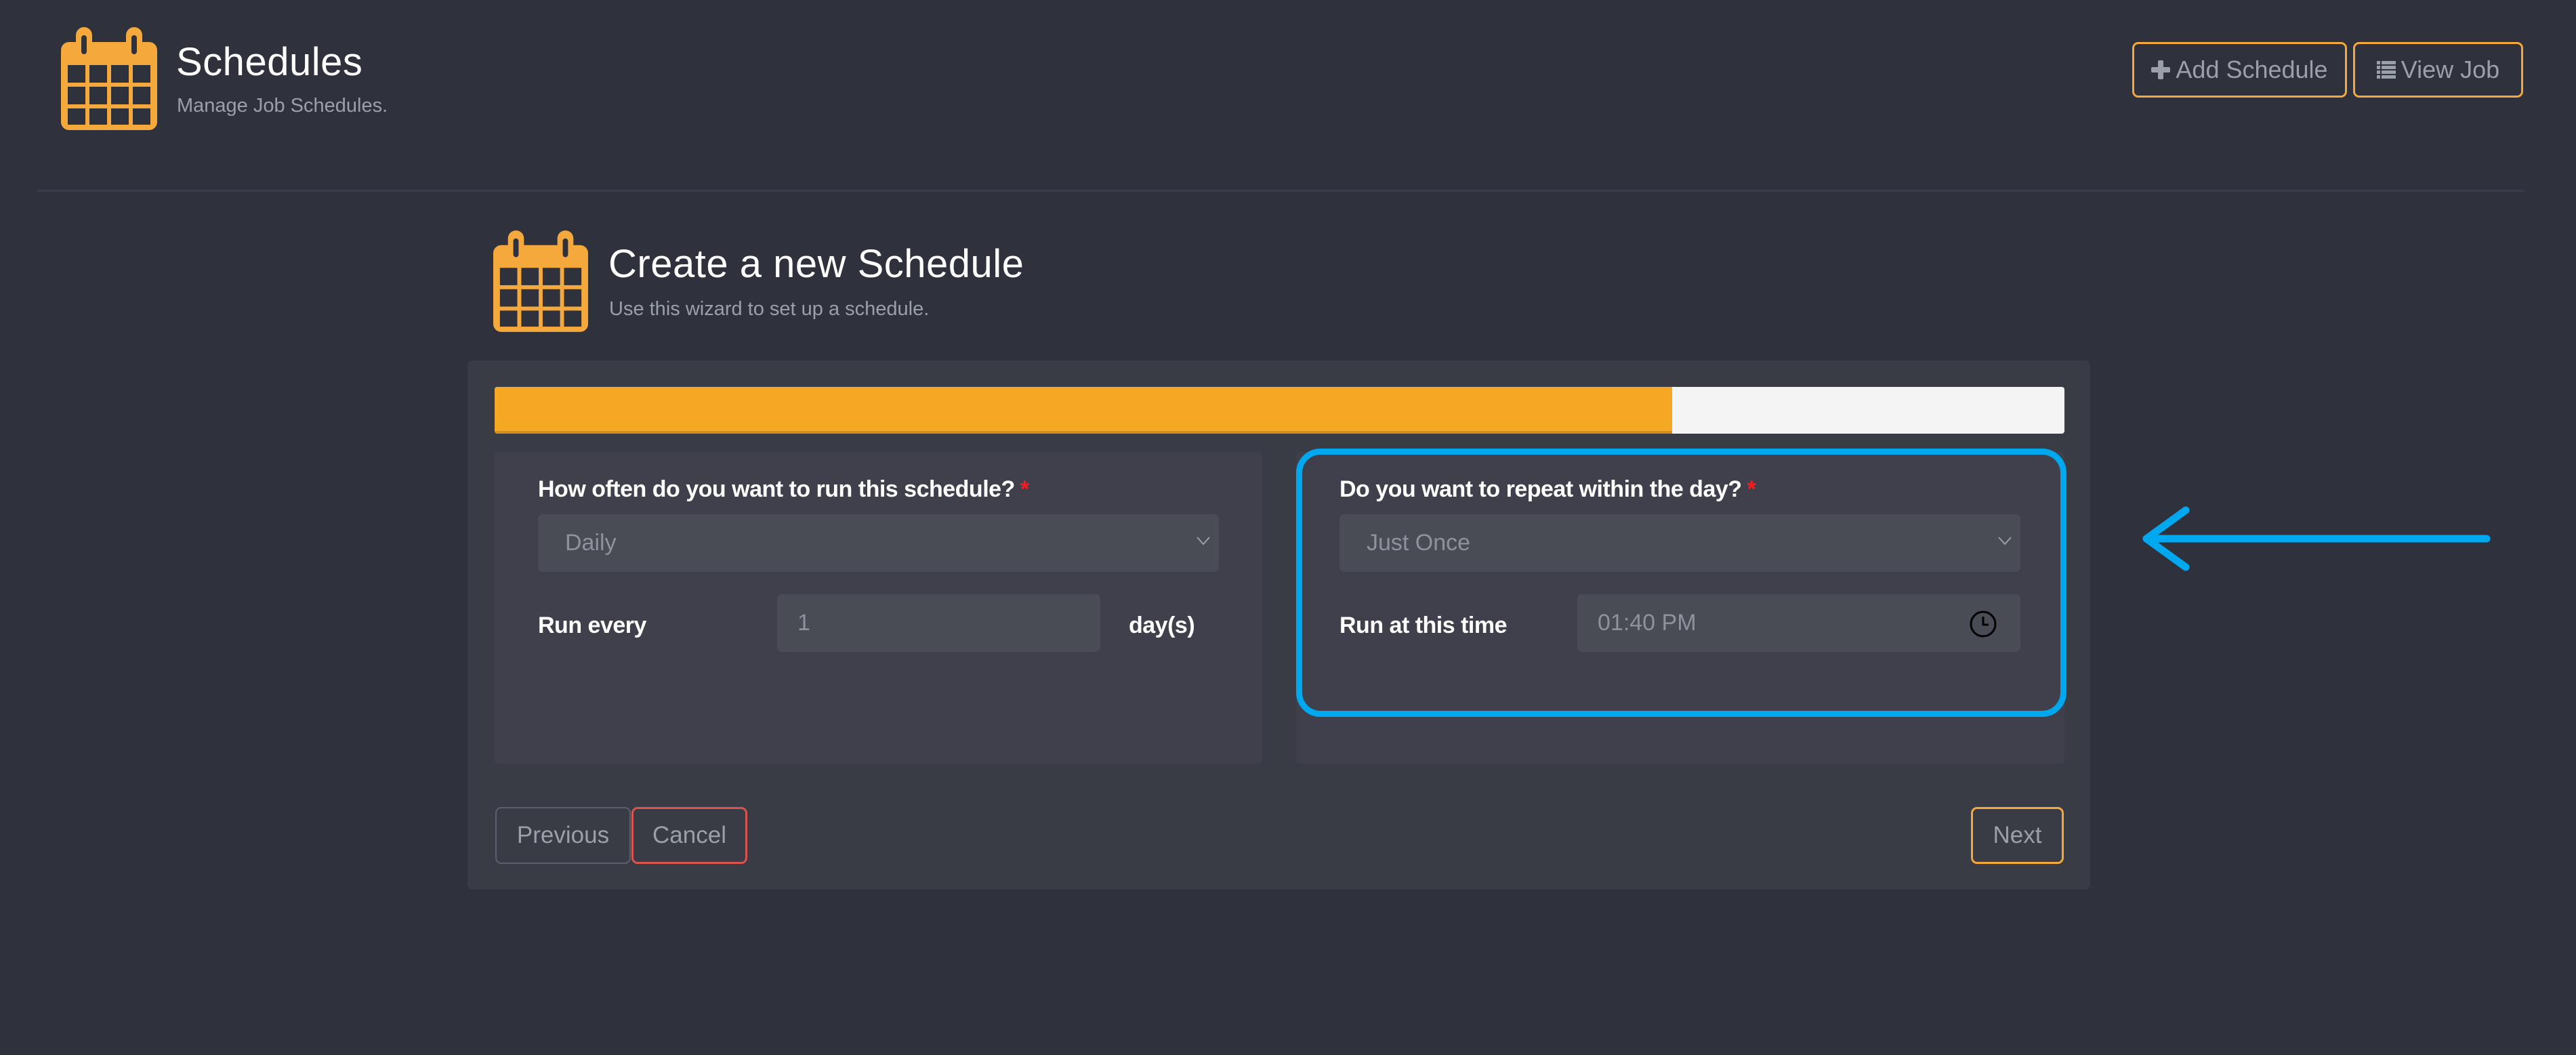  I want to click on frequency-select: Daily, so click(878, 543).